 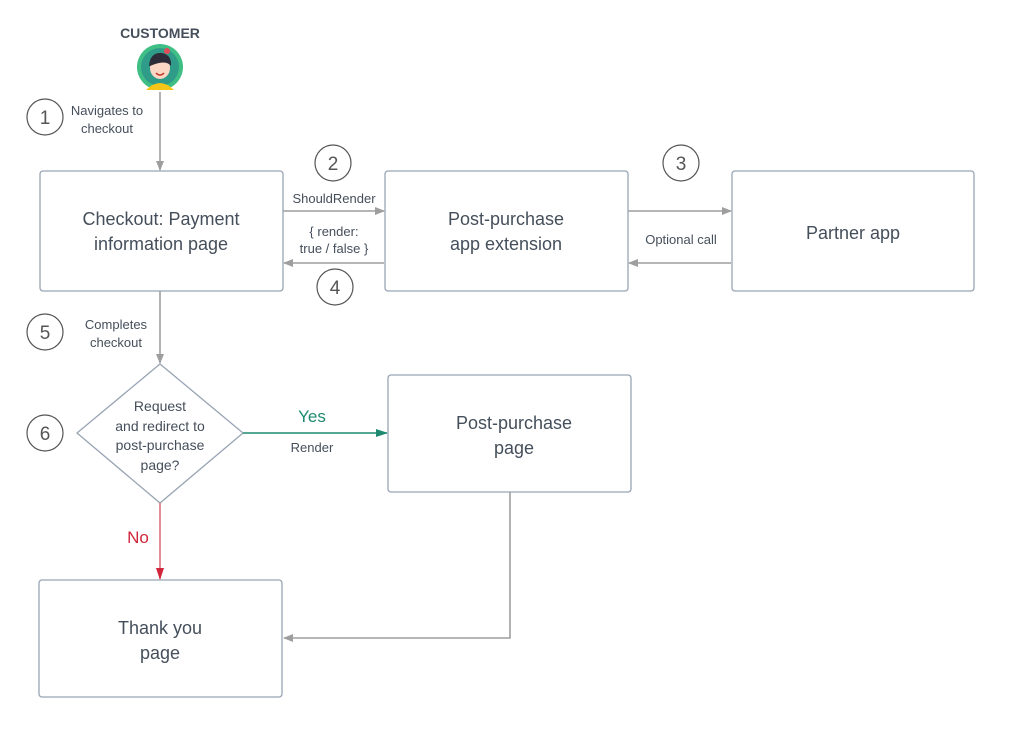 What do you see at coordinates (334, 198) in the screenshot?
I see `should-render-label: ShouldRender` at bounding box center [334, 198].